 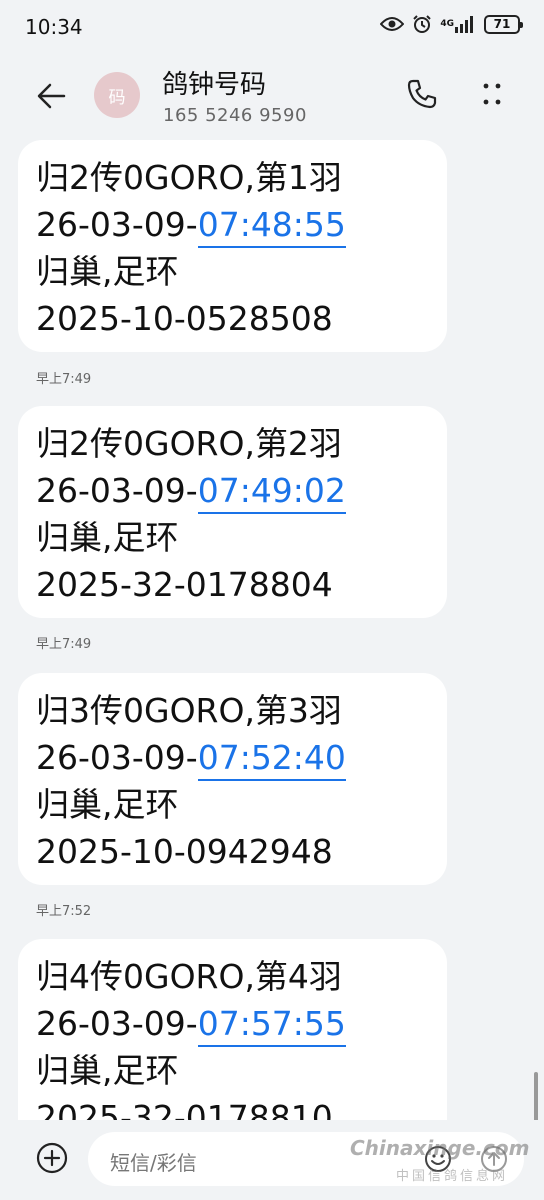 What do you see at coordinates (271, 1025) in the screenshot?
I see `time-link: 07:57:55` at bounding box center [271, 1025].